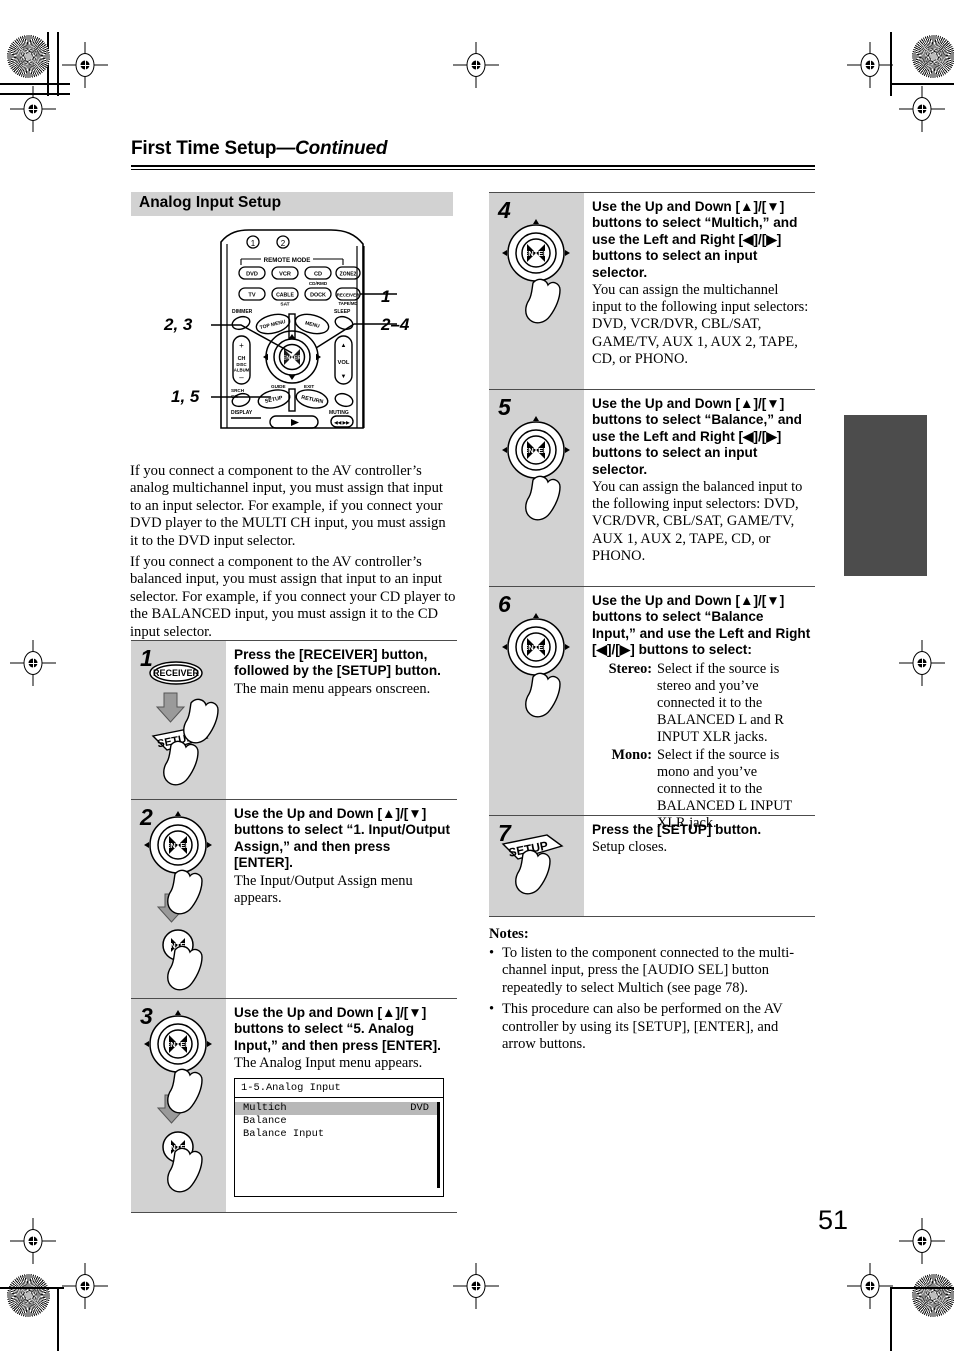  I want to click on svg-text: SLEEP, so click(342, 312).